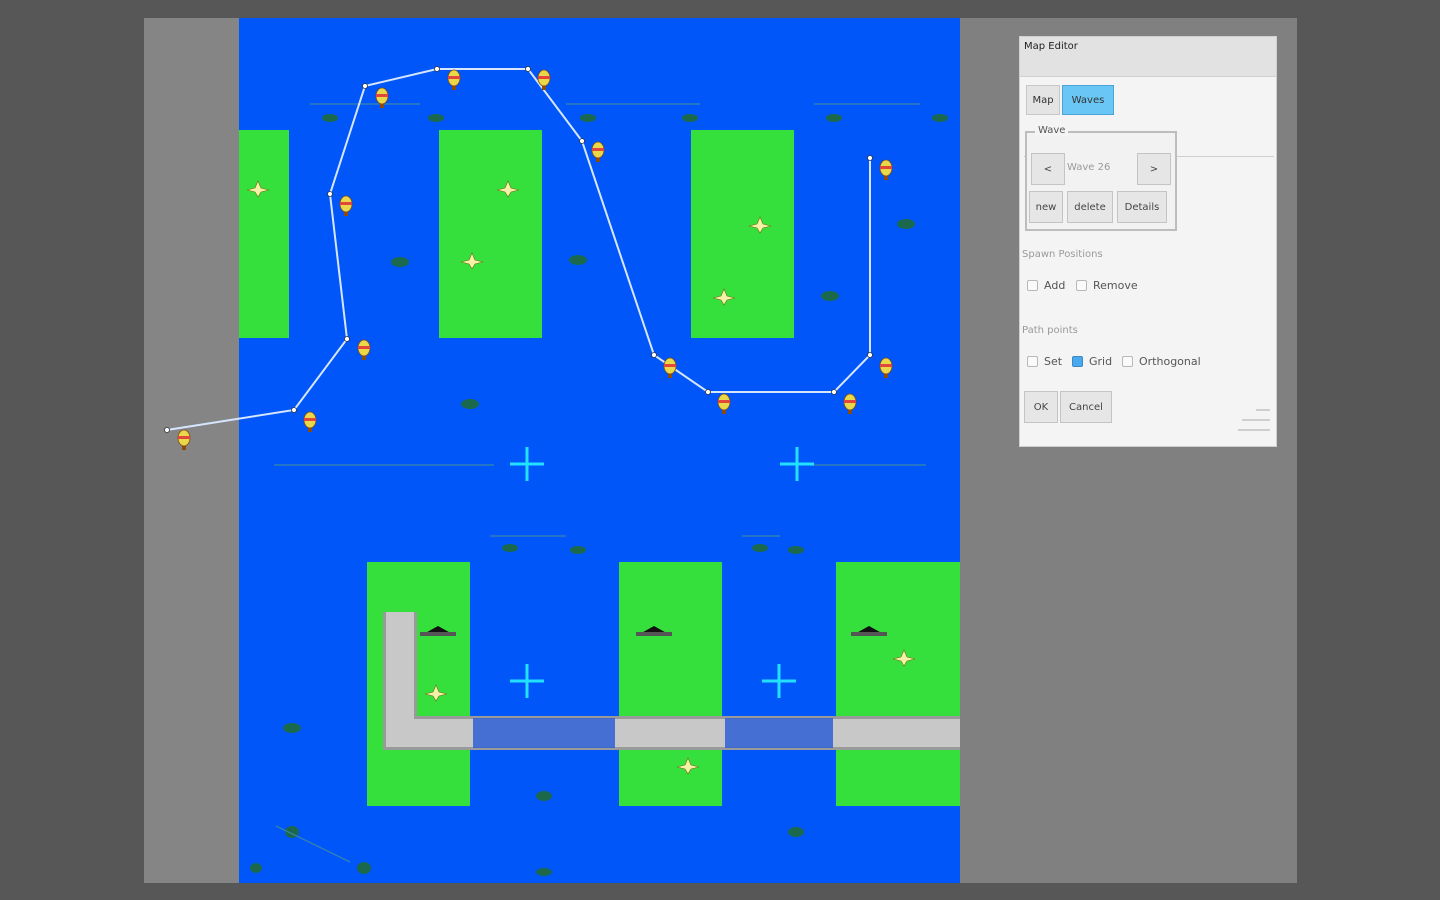  What do you see at coordinates (1052, 130) in the screenshot?
I see `wave-group-legend: Wave` at bounding box center [1052, 130].